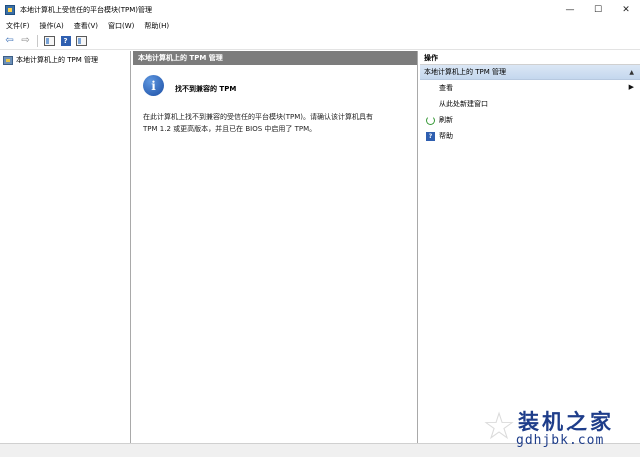 The width and height of the screenshot is (640, 457). I want to click on message-title: 找不到兼容的 TPM, so click(206, 89).